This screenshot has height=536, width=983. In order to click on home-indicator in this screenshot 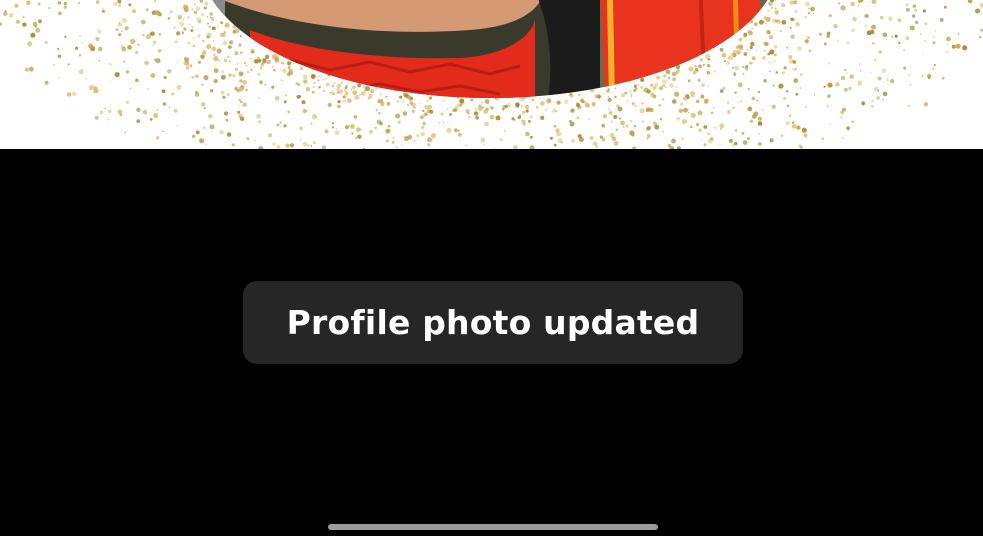, I will do `click(493, 527)`.